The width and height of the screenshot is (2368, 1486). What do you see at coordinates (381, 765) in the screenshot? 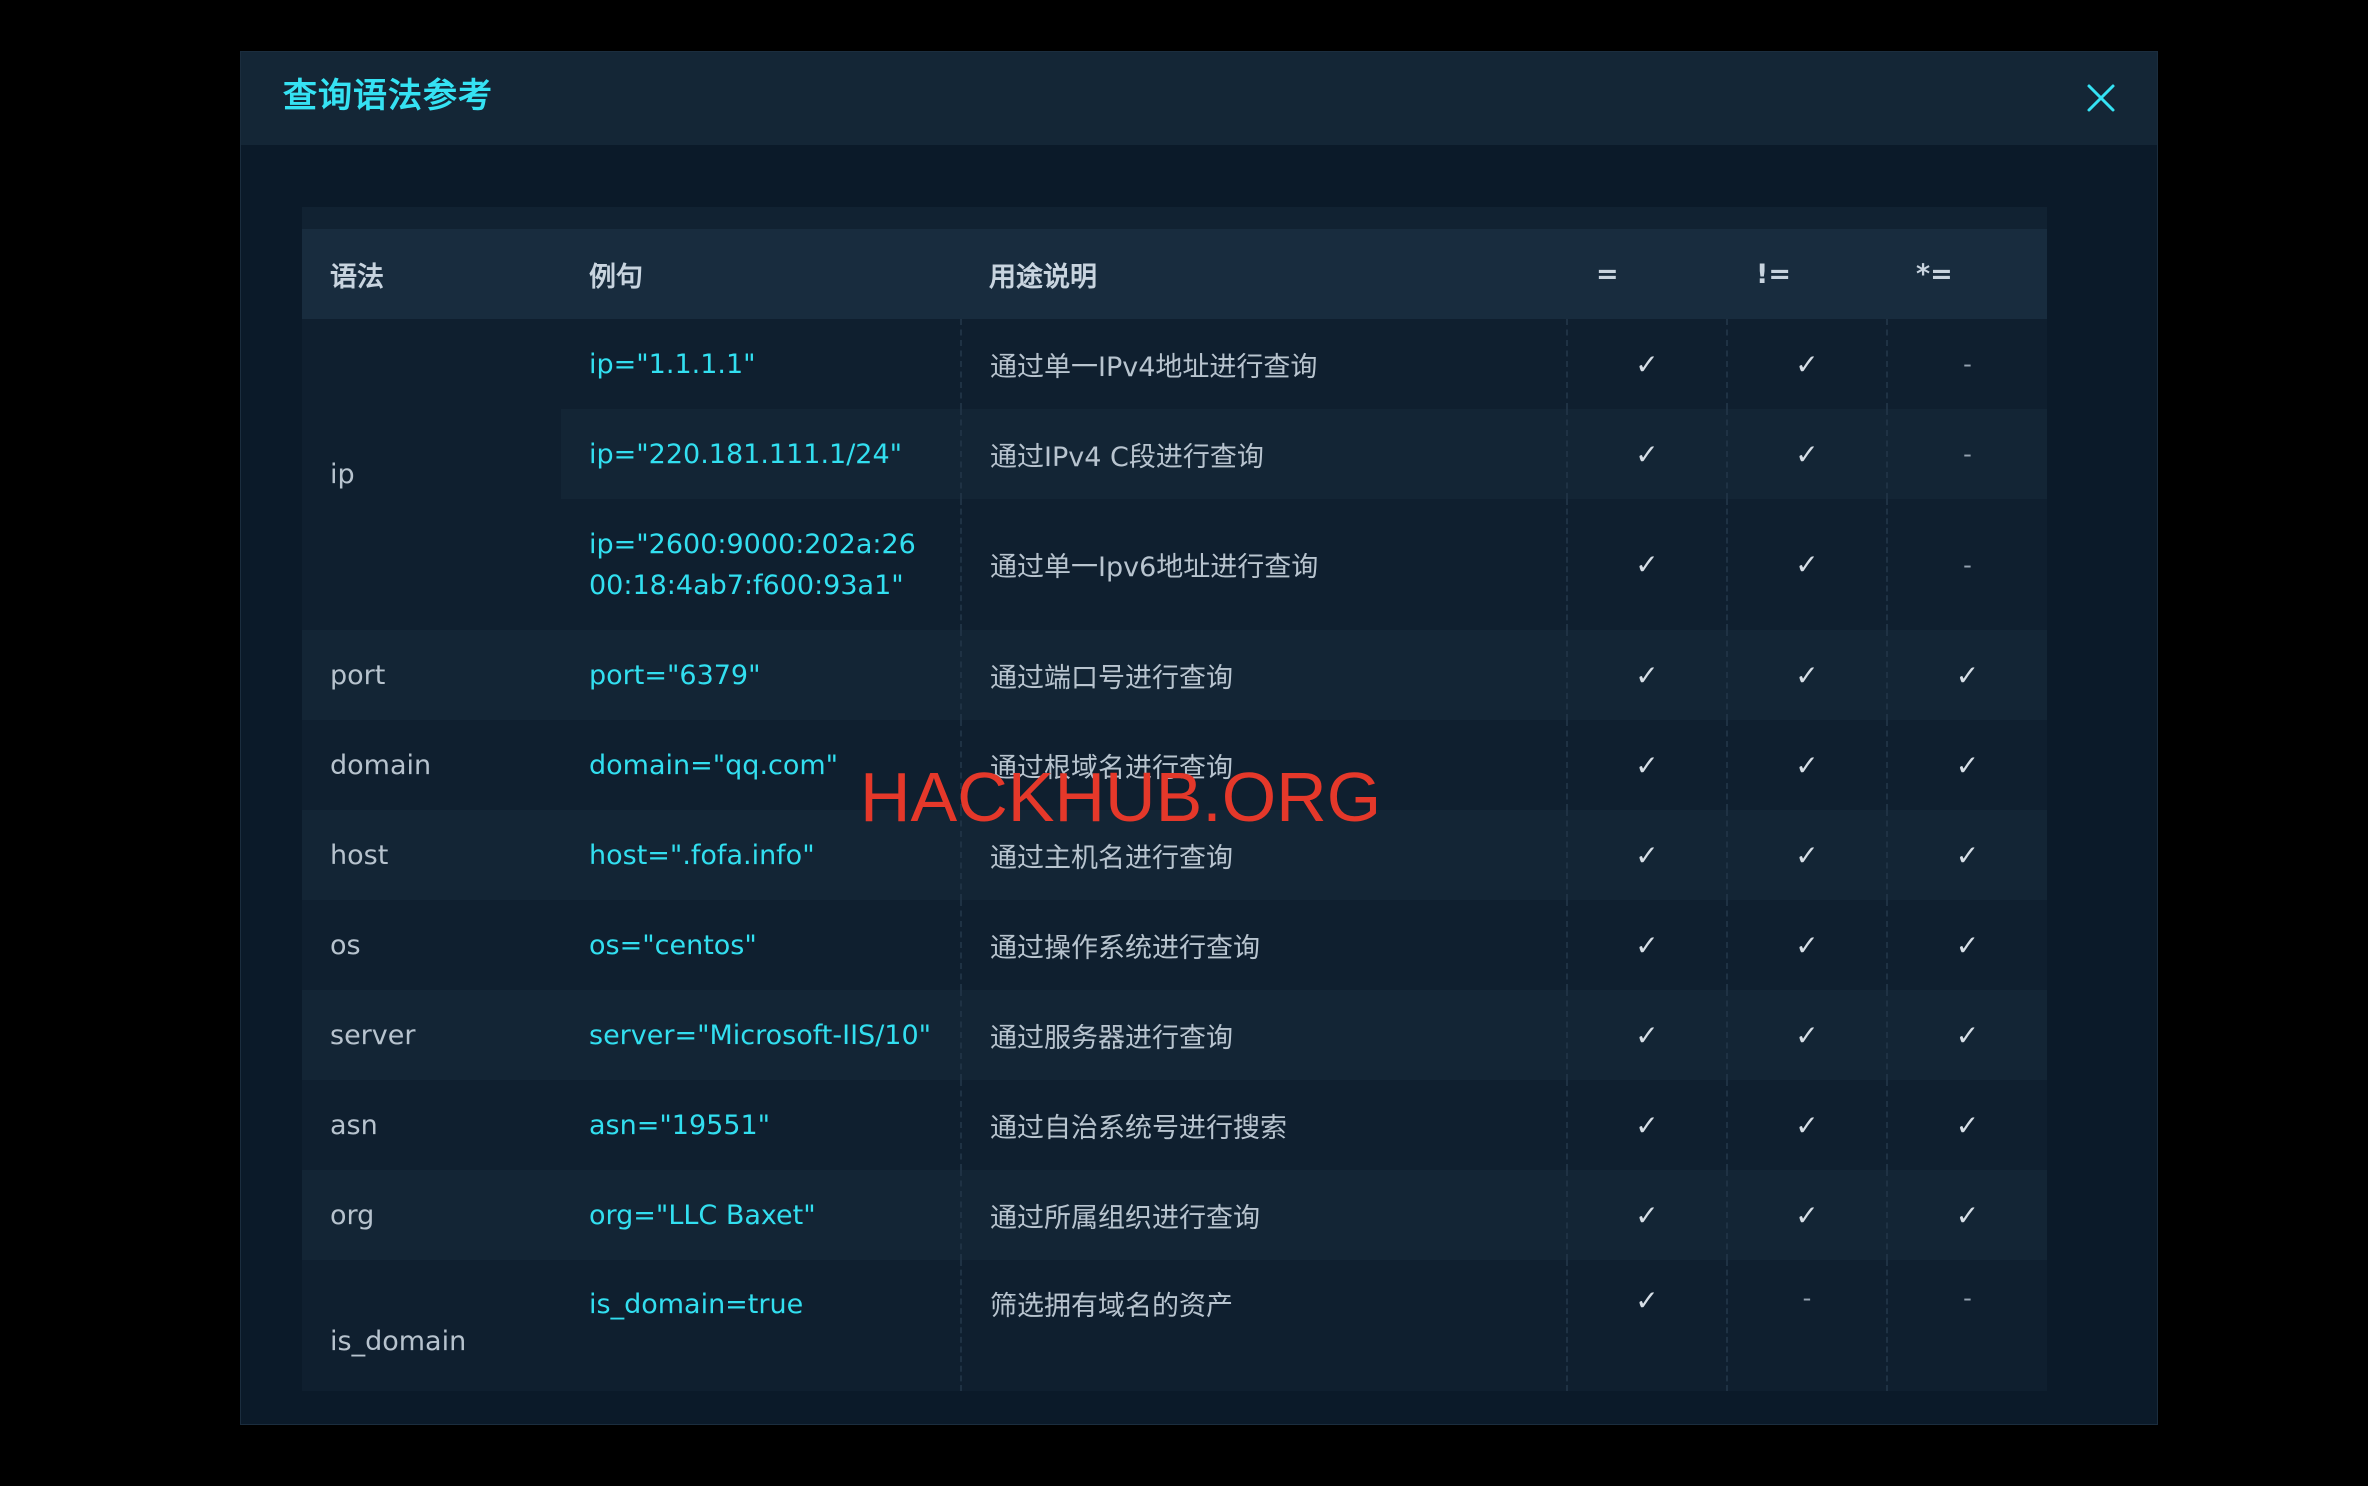
I see `syntax-cell: domain` at bounding box center [381, 765].